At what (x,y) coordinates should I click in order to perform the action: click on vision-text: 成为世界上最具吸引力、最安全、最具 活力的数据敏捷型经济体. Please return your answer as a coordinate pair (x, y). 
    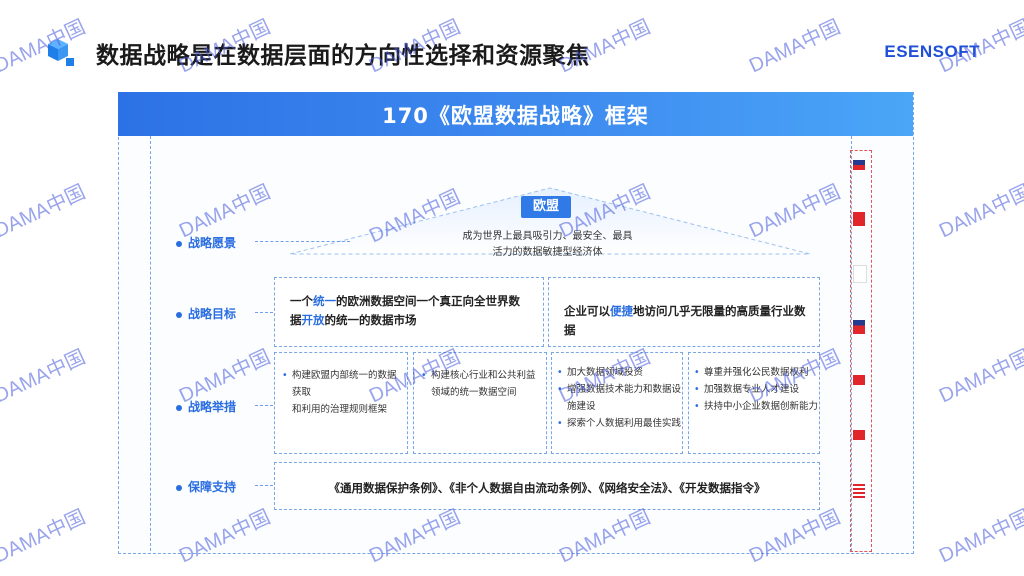
    Looking at the image, I should click on (547, 245).